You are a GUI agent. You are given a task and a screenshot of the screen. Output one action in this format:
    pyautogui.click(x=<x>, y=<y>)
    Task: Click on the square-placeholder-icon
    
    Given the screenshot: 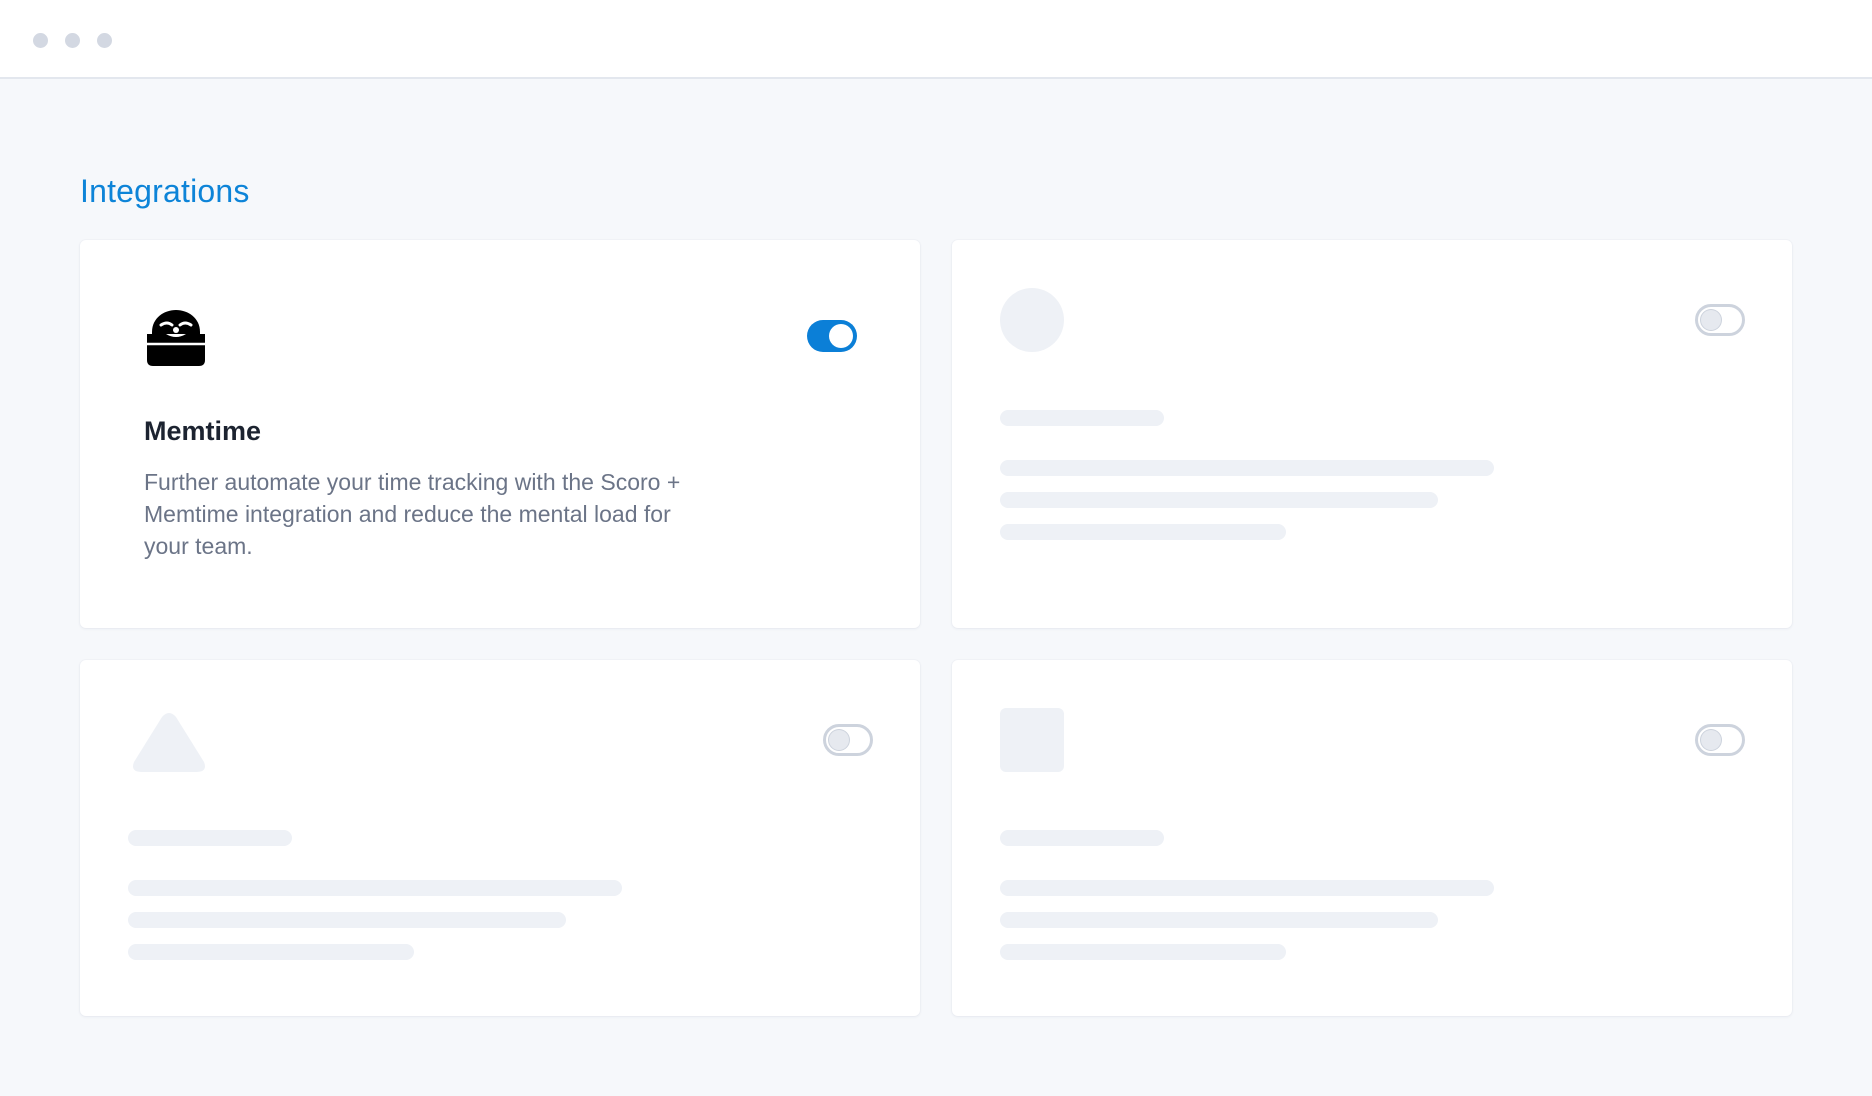 What is the action you would take?
    pyautogui.click(x=1032, y=740)
    